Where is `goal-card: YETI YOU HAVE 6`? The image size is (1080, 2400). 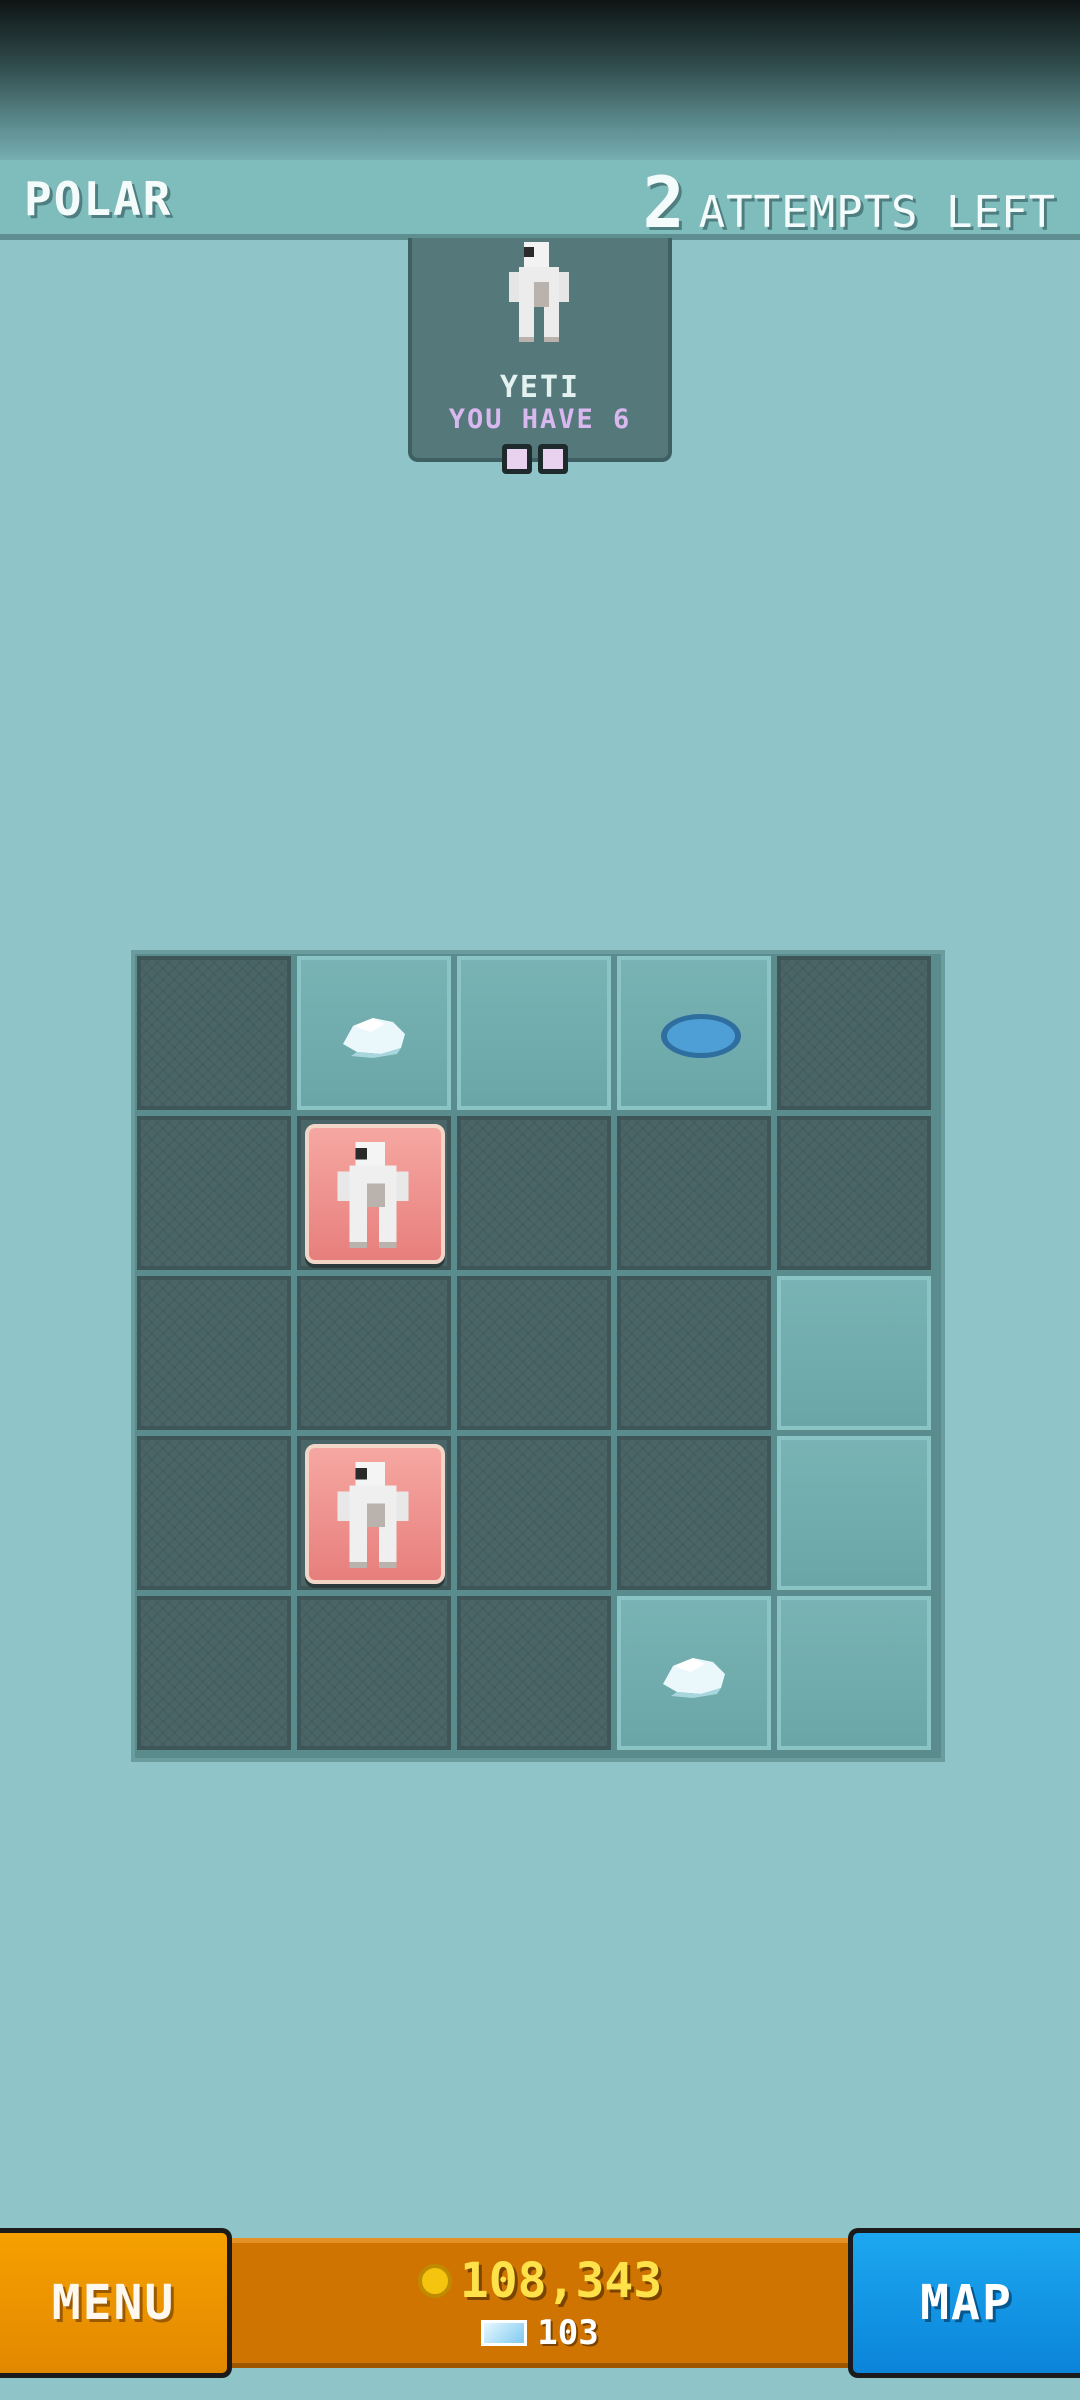 goal-card: YETI YOU HAVE 6 is located at coordinates (540, 350).